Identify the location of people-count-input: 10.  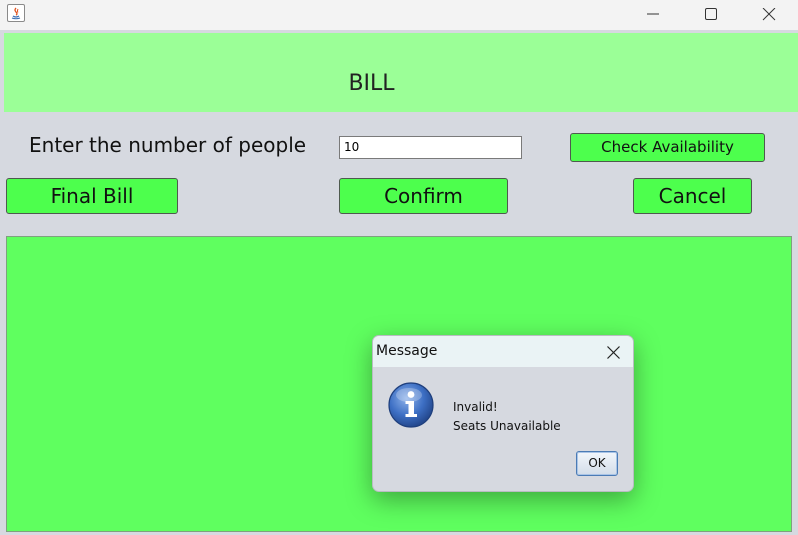
(430, 147).